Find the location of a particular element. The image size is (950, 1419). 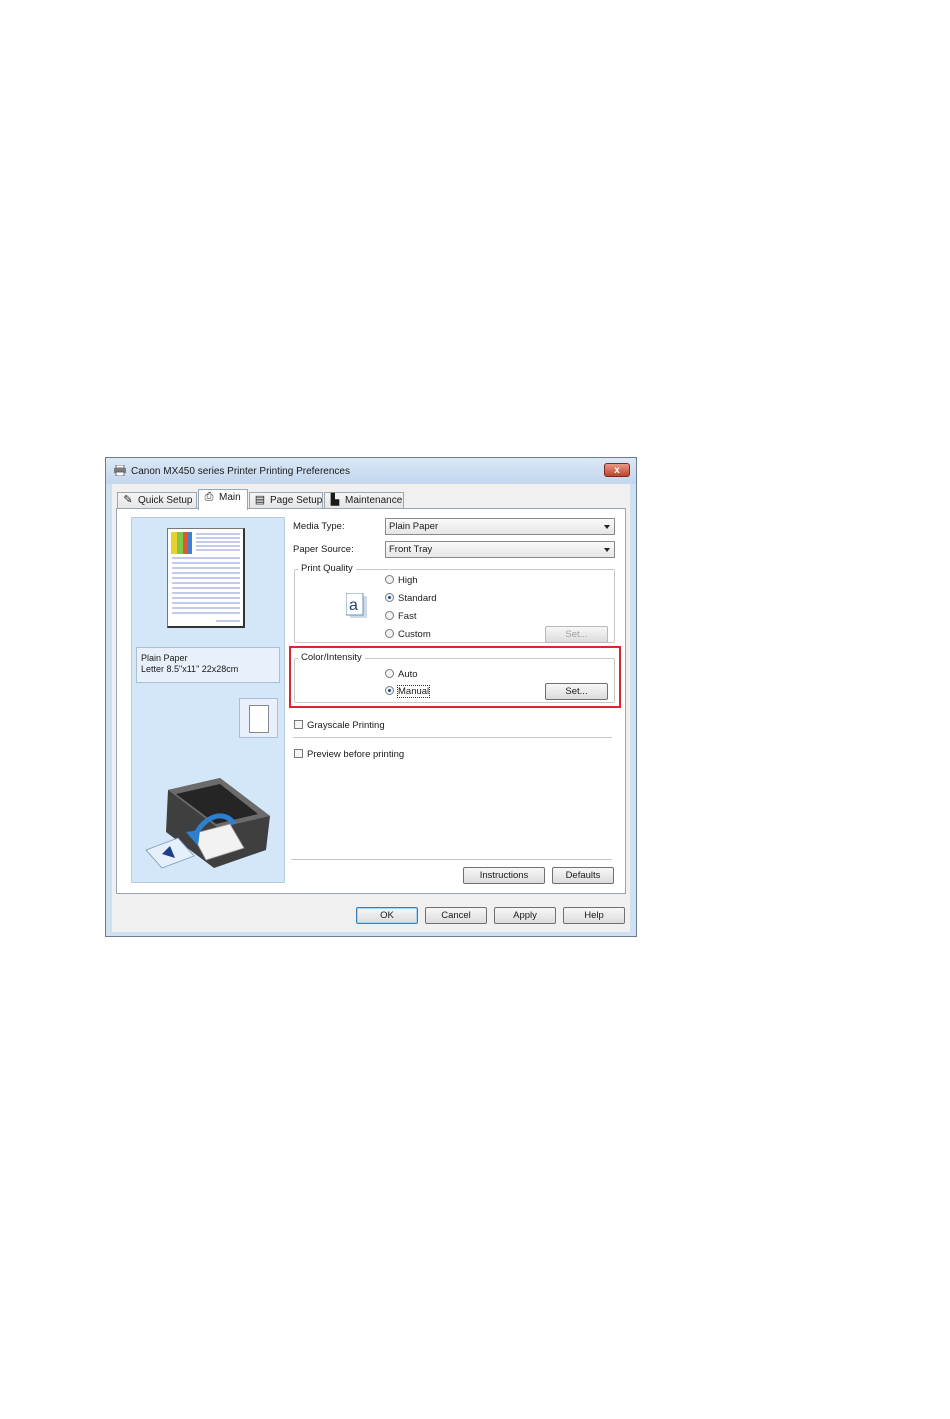

instructions-button: Instructions is located at coordinates (504, 875).